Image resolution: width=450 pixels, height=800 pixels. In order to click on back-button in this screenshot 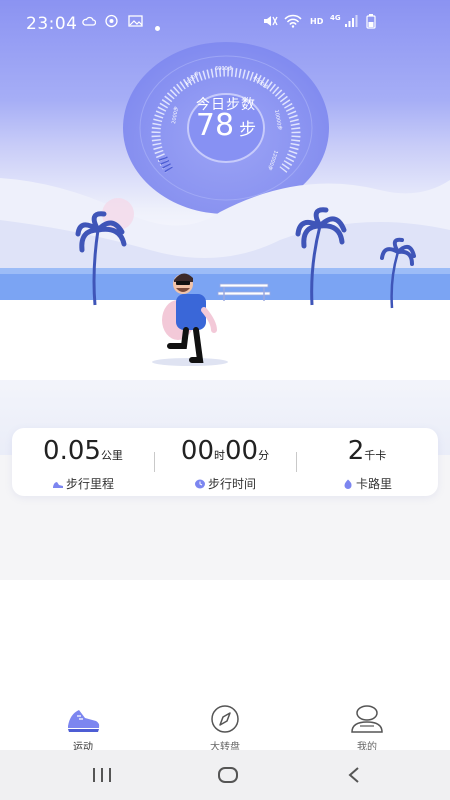, I will do `click(354, 775)`.